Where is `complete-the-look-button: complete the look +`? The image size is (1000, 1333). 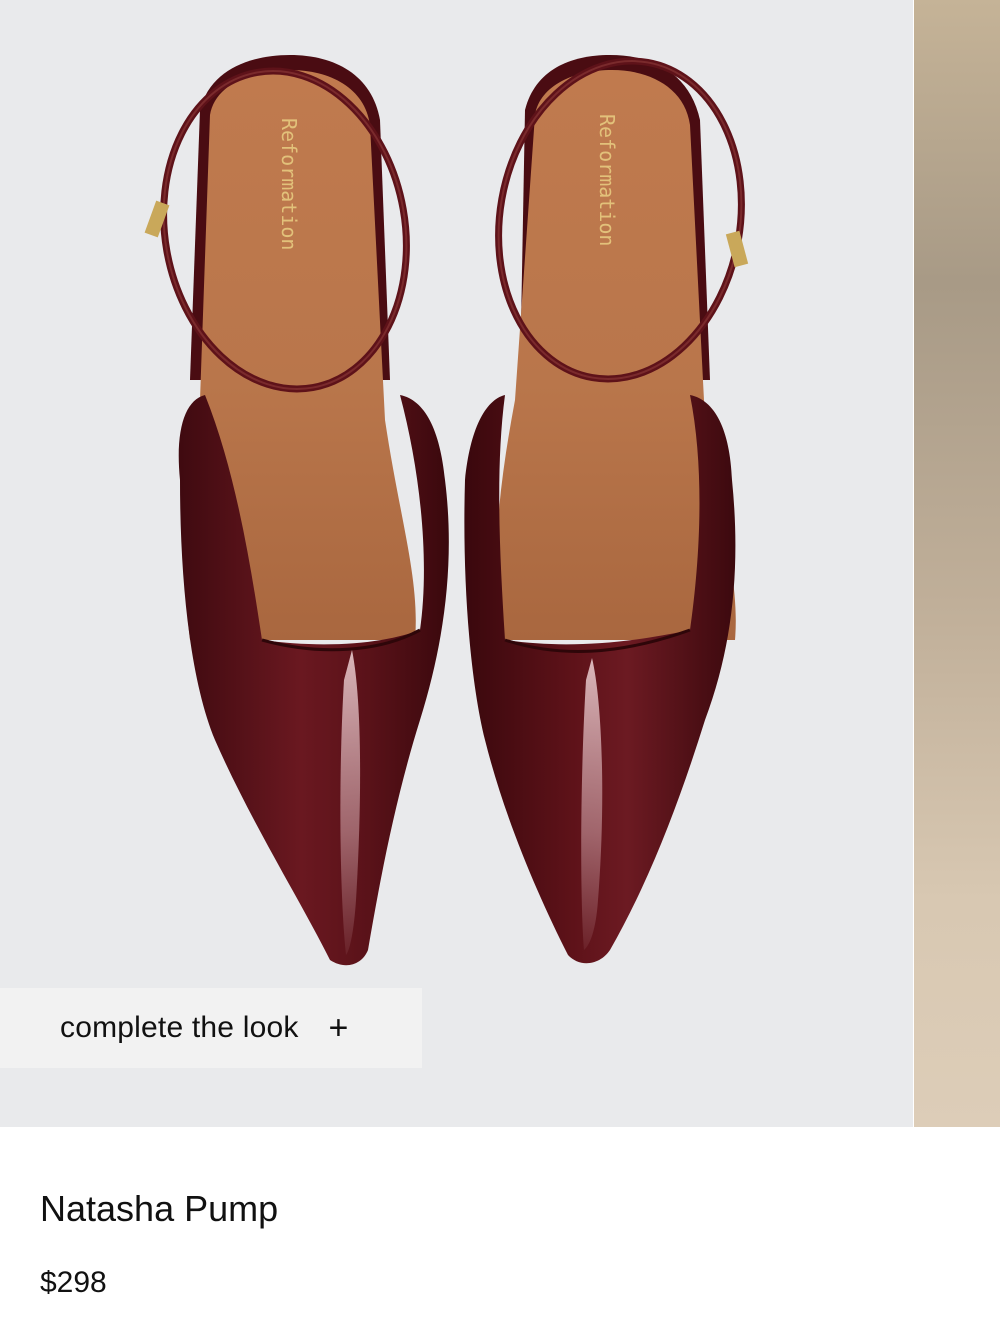
complete-the-look-button: complete the look + is located at coordinates (211, 1028).